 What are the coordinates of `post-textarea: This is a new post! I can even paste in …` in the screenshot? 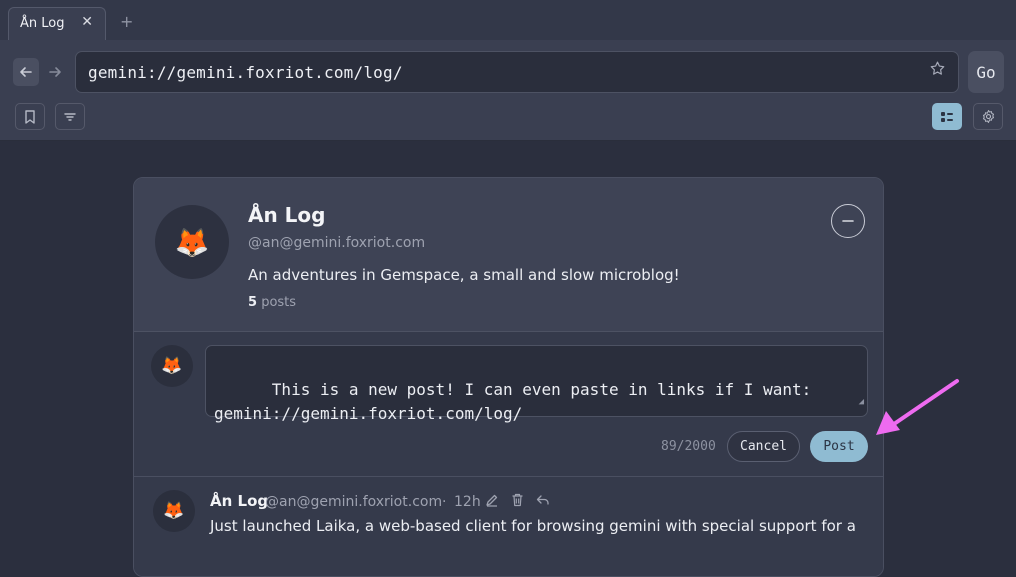 It's located at (536, 384).